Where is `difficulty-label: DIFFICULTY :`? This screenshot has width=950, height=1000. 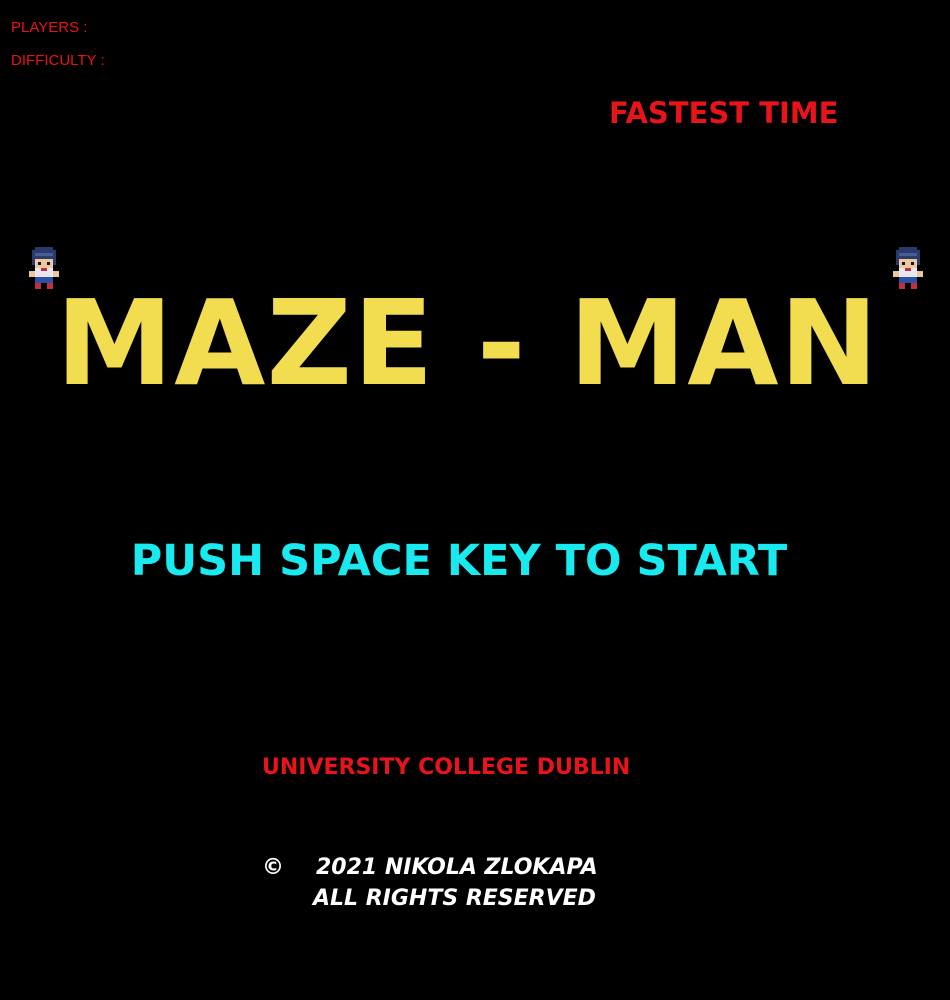 difficulty-label: DIFFICULTY : is located at coordinates (58, 60).